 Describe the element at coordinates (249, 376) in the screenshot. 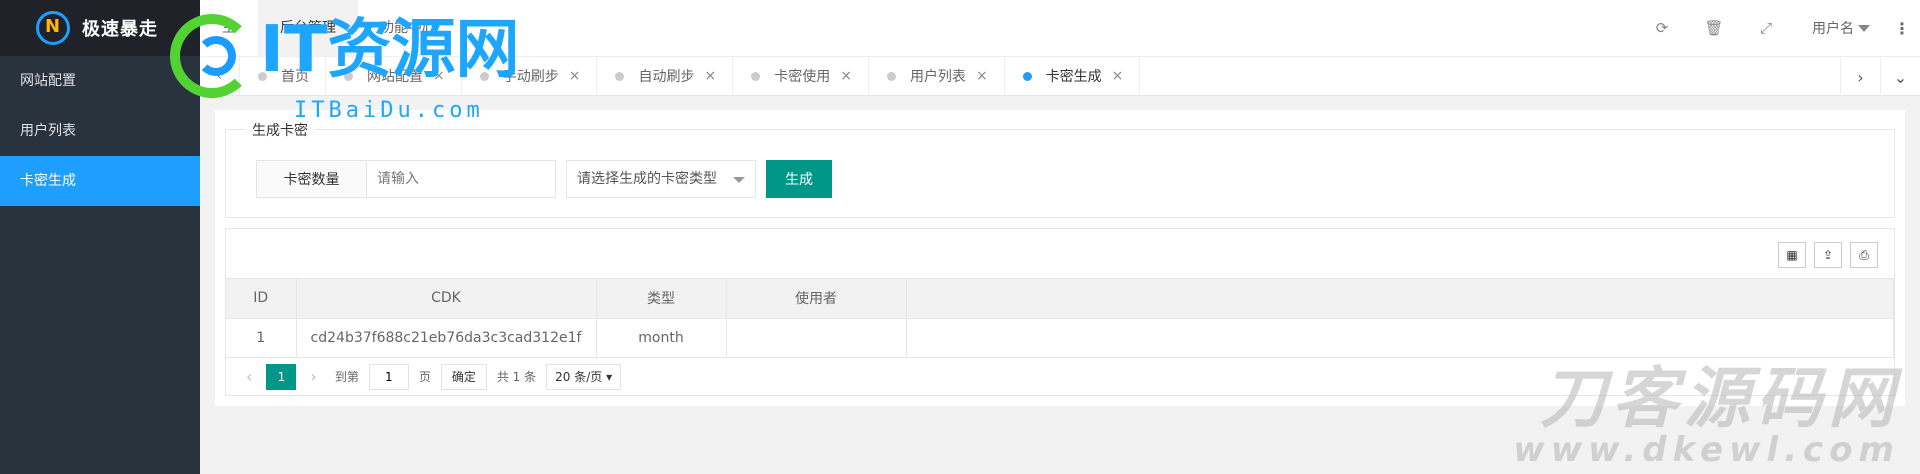

I see `prev-page-icon: ‹` at that location.